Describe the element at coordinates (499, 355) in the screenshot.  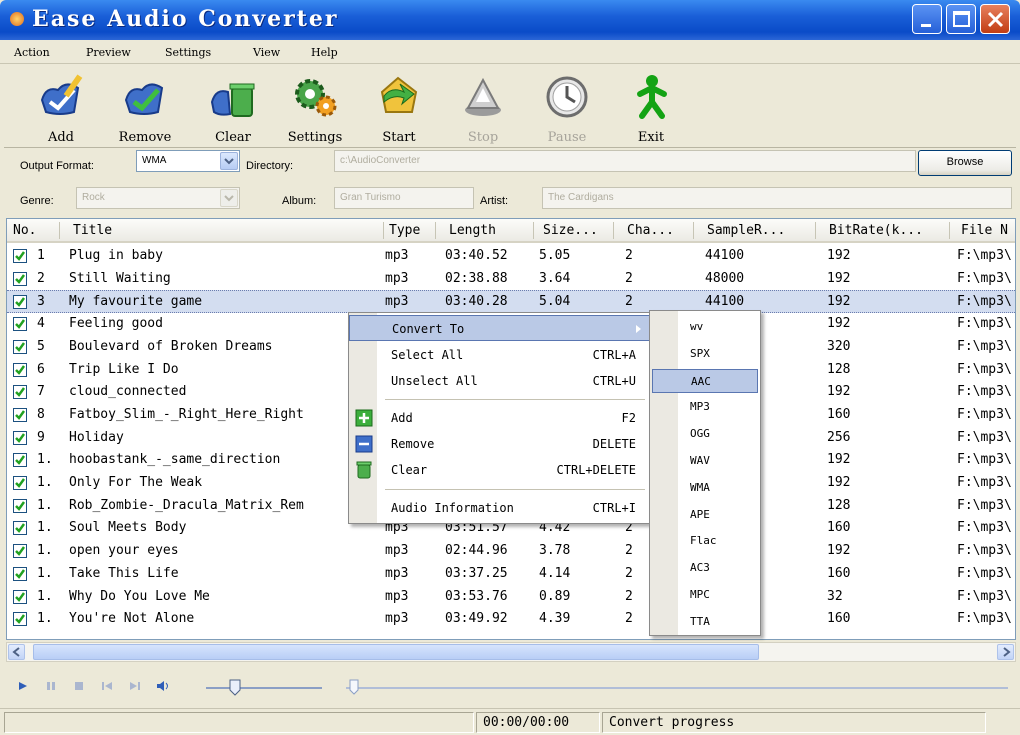
I see `menu-item-select-all: Select All CTRL+A` at that location.